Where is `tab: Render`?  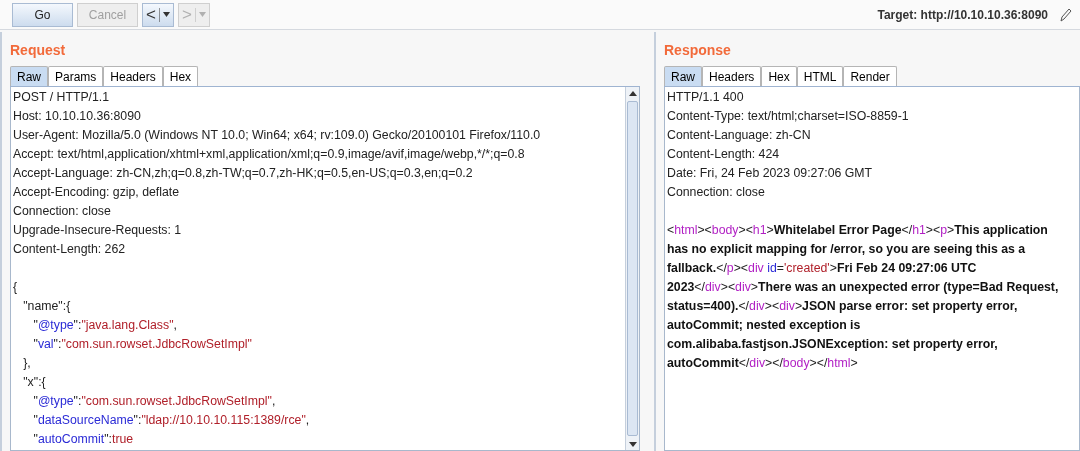 tab: Render is located at coordinates (870, 76).